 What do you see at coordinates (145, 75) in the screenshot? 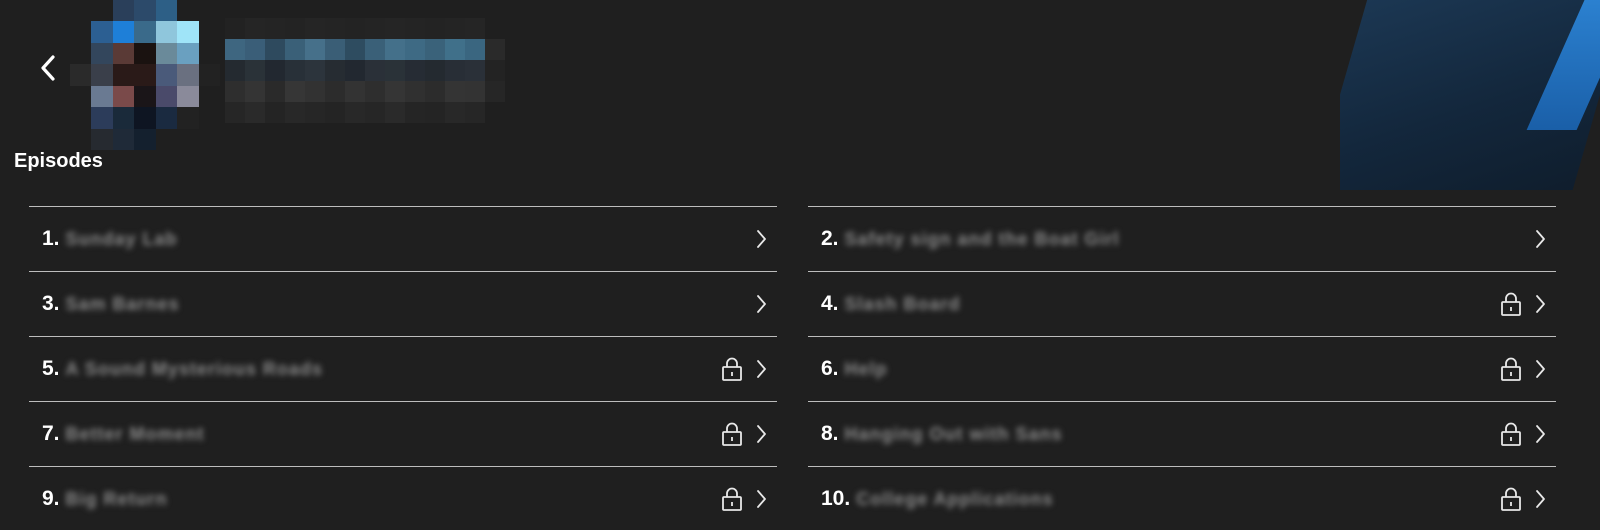
I see `show-thumbnail` at bounding box center [145, 75].